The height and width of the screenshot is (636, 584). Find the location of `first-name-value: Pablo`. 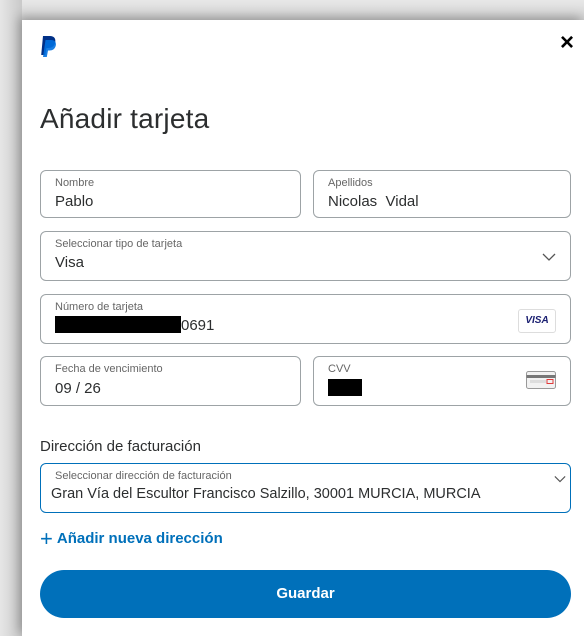

first-name-value: Pablo is located at coordinates (74, 201).